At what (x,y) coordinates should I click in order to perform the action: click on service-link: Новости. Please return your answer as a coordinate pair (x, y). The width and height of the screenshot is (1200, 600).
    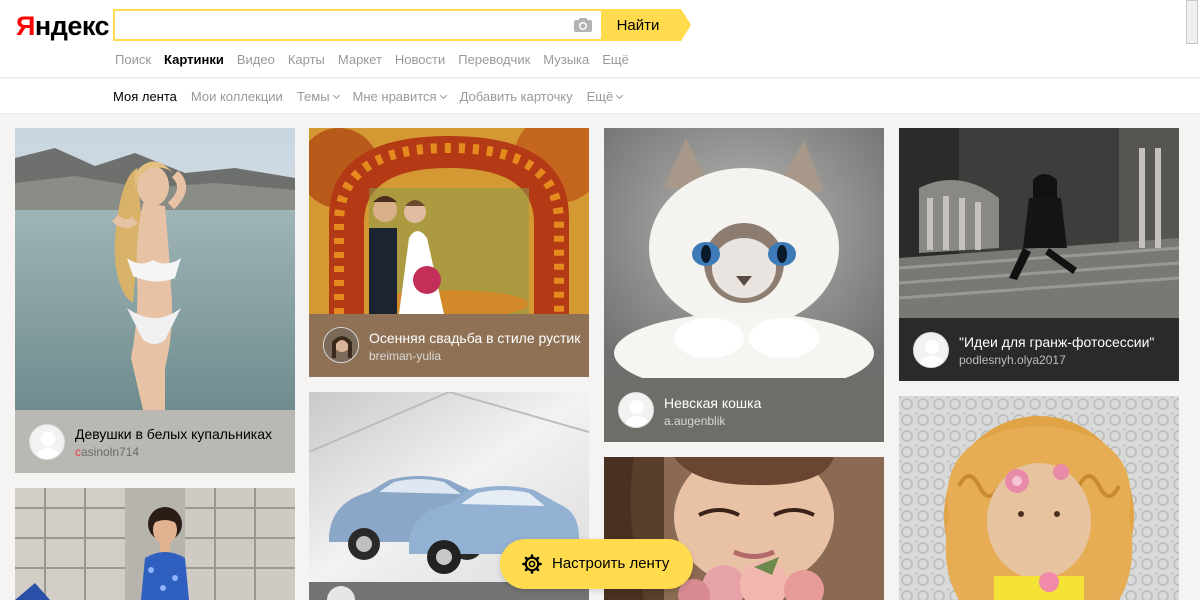
    Looking at the image, I should click on (420, 59).